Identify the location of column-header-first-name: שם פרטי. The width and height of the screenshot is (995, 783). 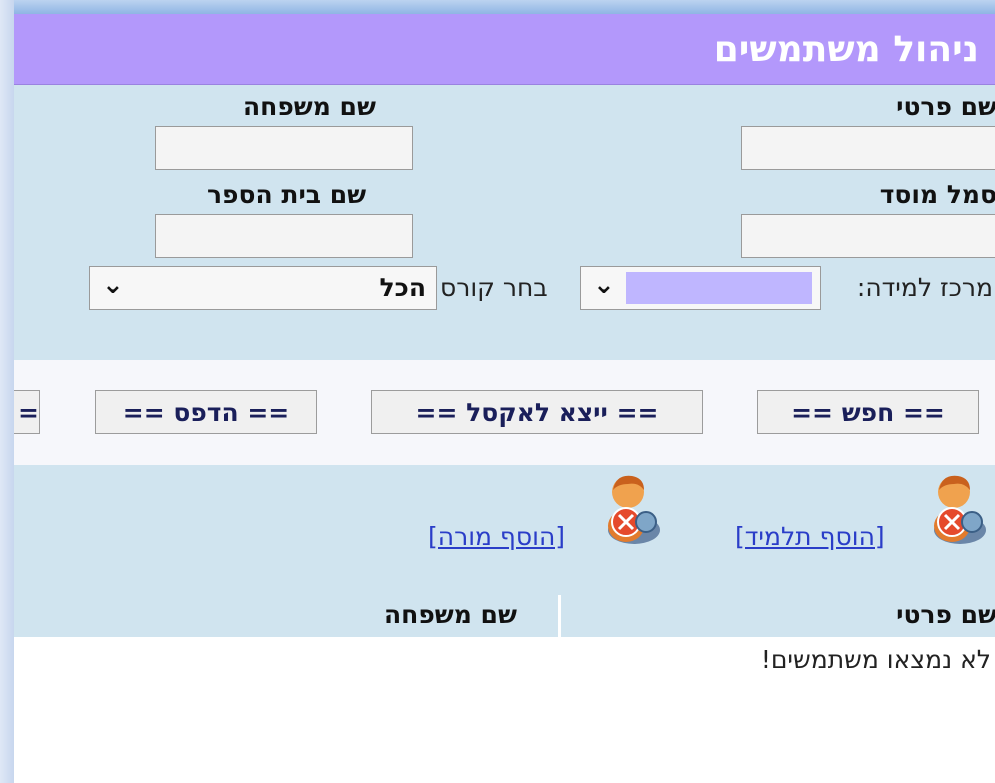
(945, 614).